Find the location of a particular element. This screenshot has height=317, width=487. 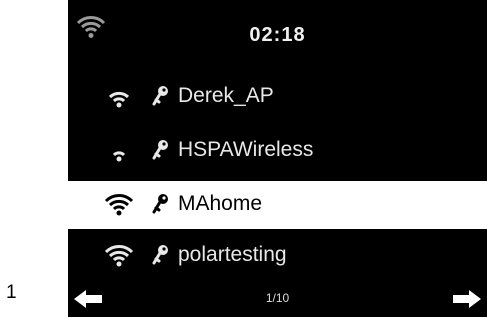

network-row: Derek_AP is located at coordinates (277, 97).